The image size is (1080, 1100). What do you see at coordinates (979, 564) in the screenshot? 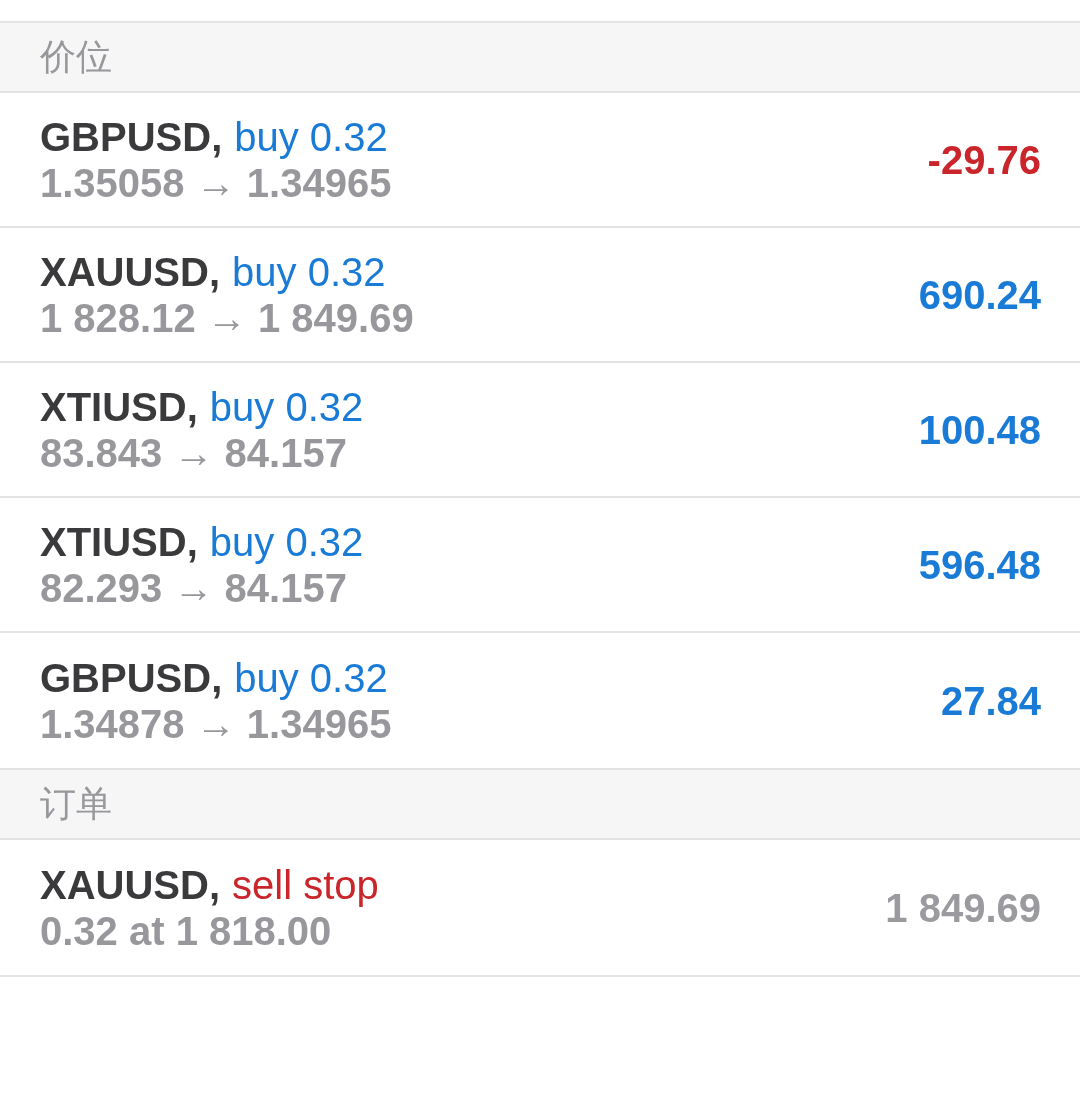
I see `trade-value: 596.48` at bounding box center [979, 564].